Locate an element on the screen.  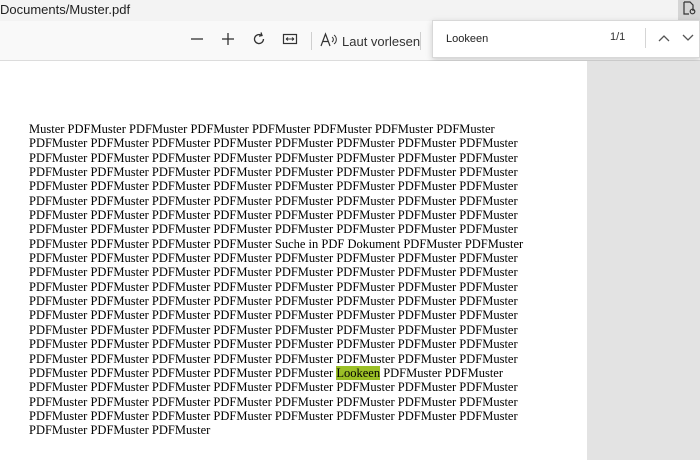
read-aloud-button: Laut vorlesen is located at coordinates (370, 41).